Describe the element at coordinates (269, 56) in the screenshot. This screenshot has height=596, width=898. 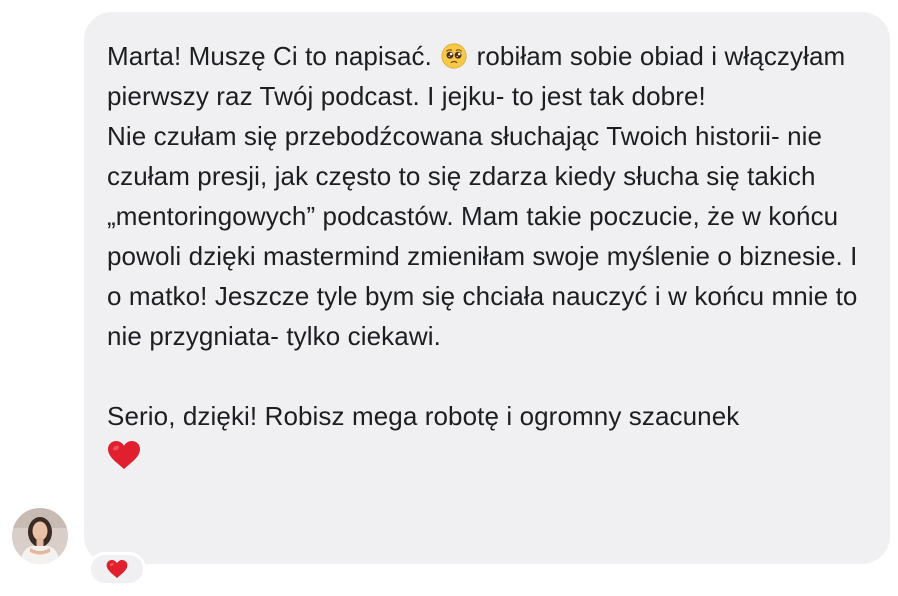
I see `message-line-1-start: Marta! Muszę Ci to napisać.` at that location.